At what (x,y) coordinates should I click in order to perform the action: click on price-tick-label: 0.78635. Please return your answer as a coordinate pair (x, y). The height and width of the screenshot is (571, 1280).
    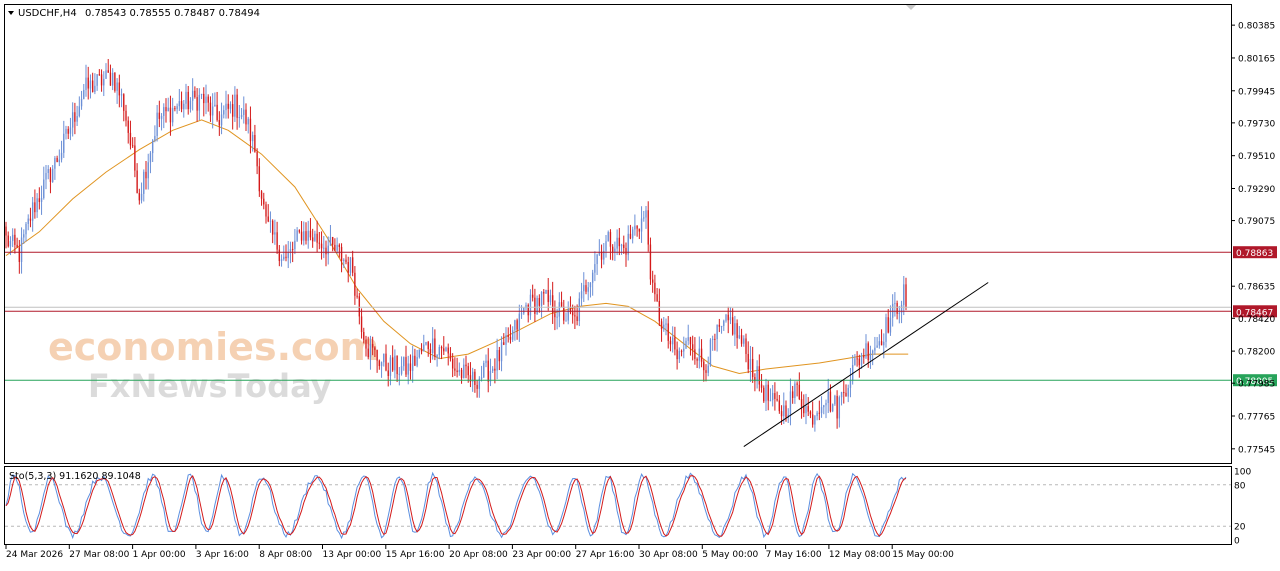
    Looking at the image, I should click on (1256, 288).